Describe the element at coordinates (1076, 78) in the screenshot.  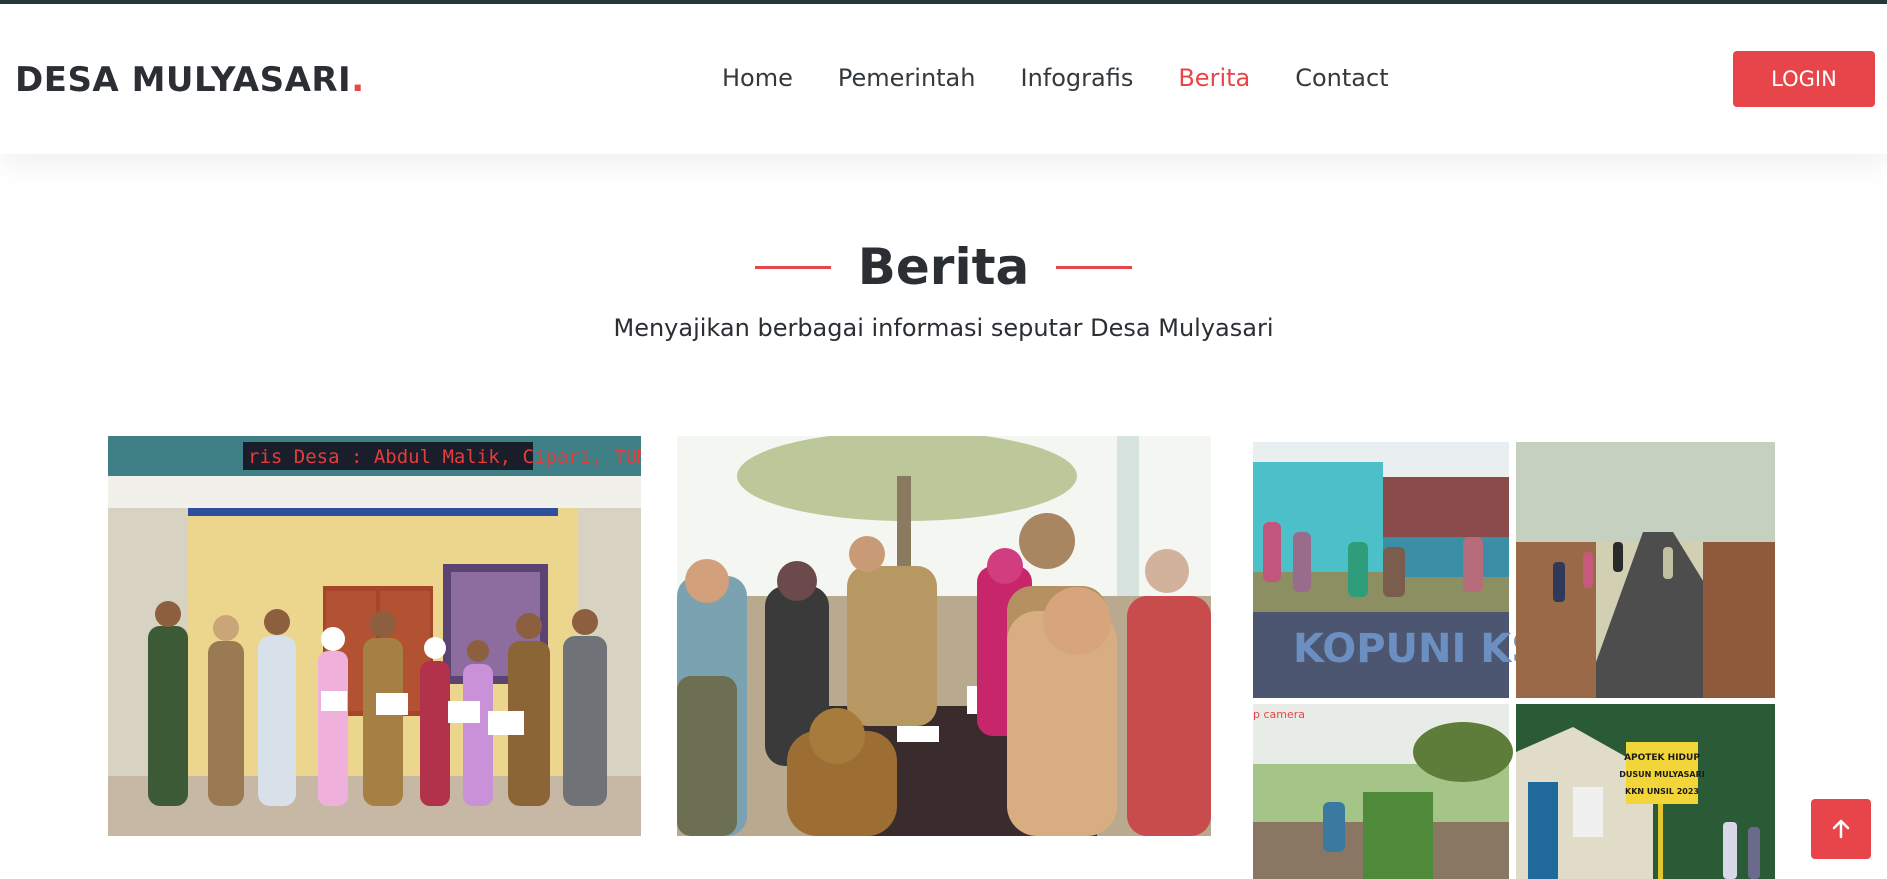
I see `nav-infografis: Infografis` at that location.